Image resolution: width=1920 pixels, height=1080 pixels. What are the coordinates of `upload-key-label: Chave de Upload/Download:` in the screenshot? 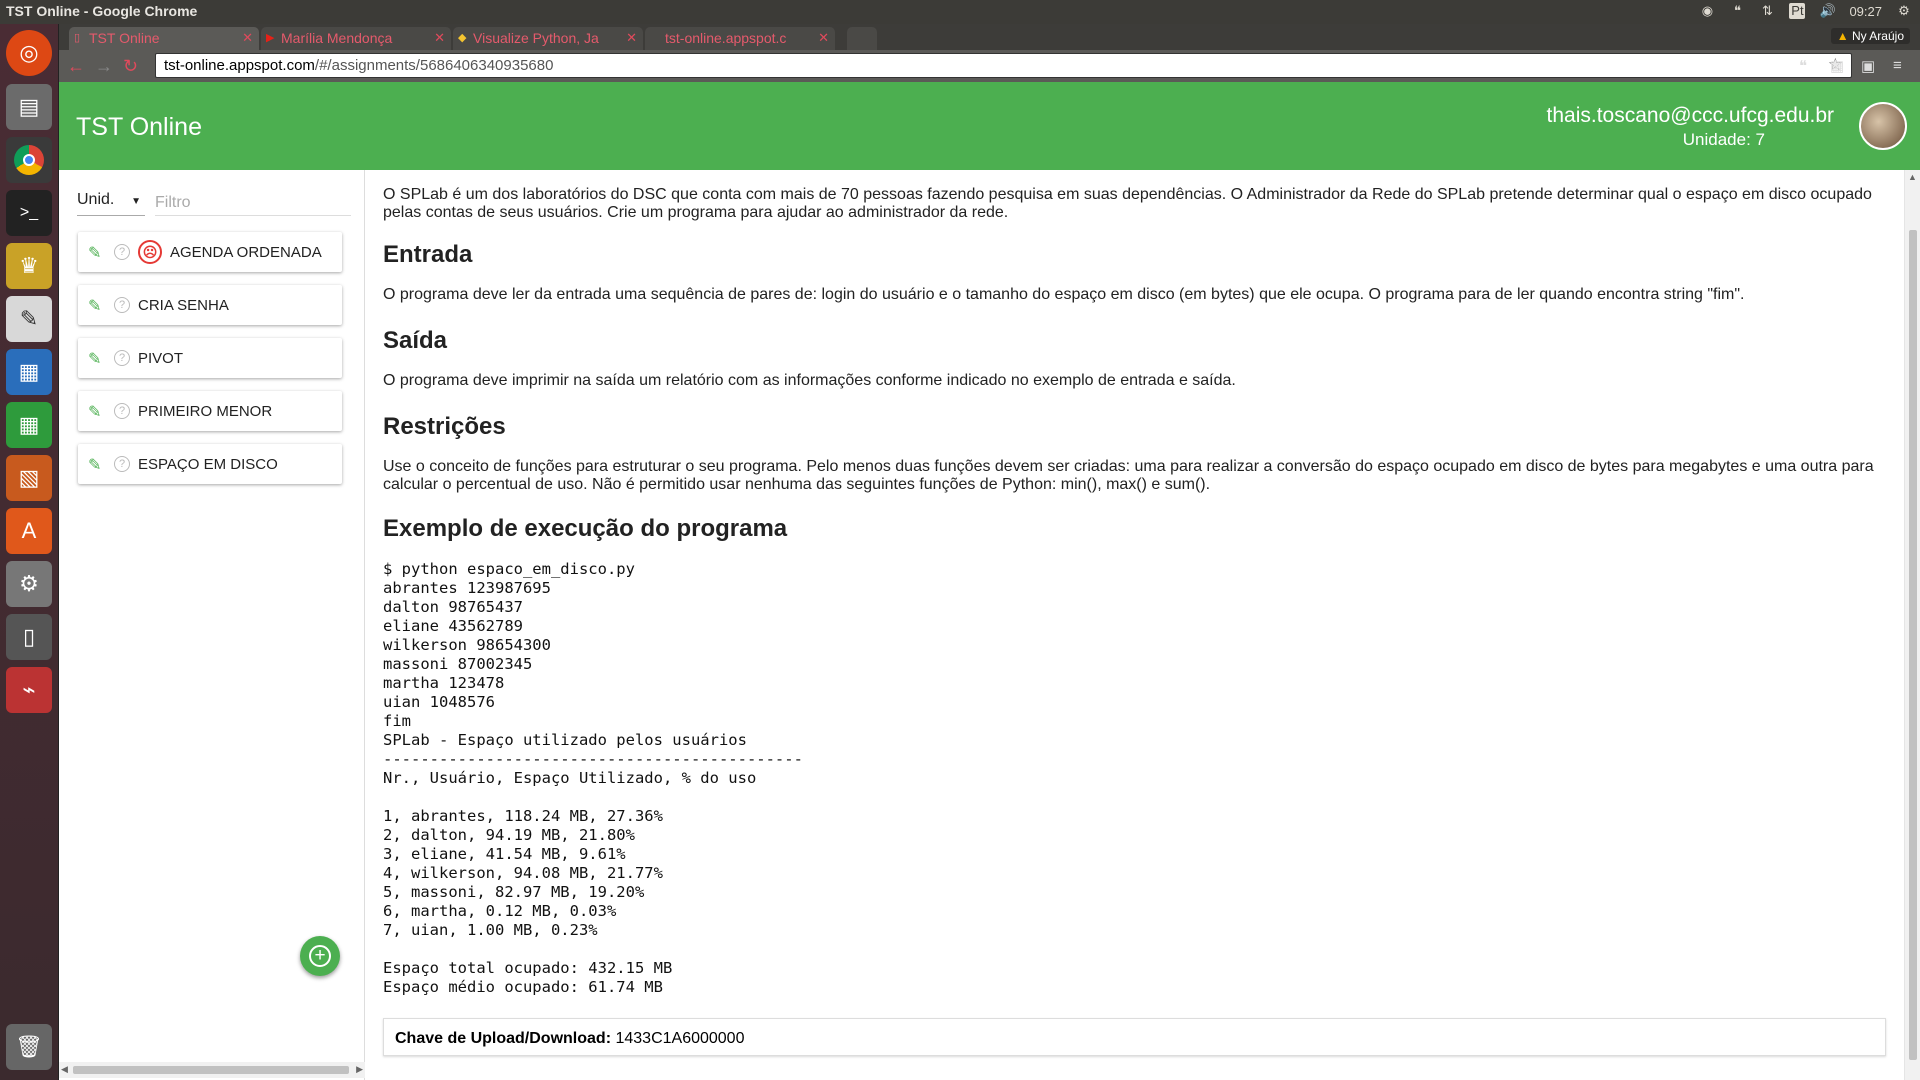 It's located at (503, 1038).